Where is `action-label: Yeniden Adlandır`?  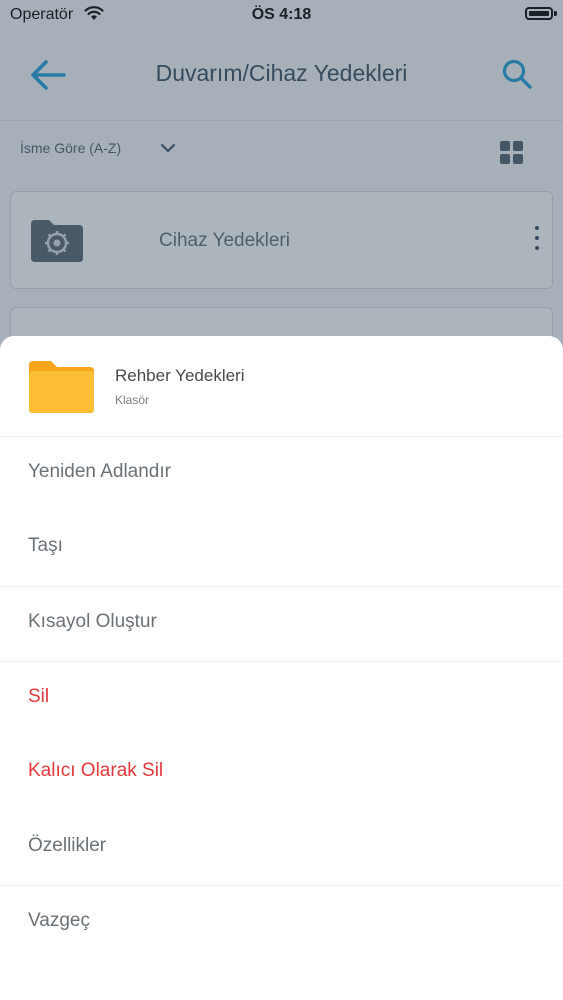 action-label: Yeniden Adlandır is located at coordinates (99, 471).